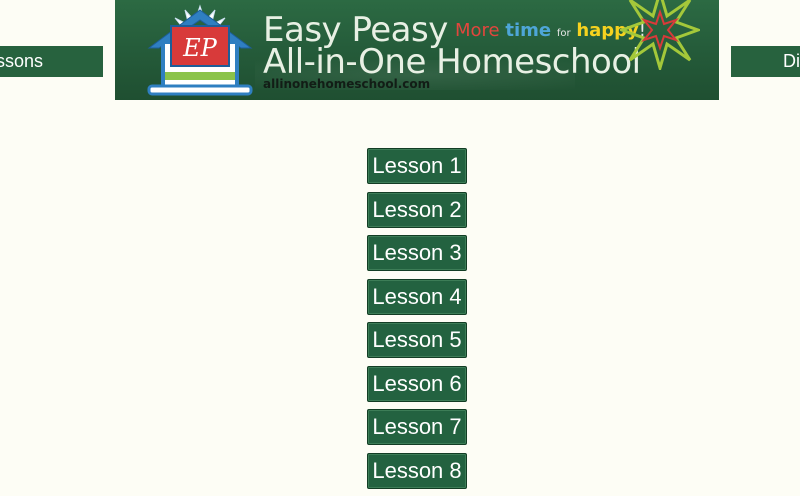 This screenshot has height=496, width=800. I want to click on lesson-button: Lesson 1, so click(417, 166).